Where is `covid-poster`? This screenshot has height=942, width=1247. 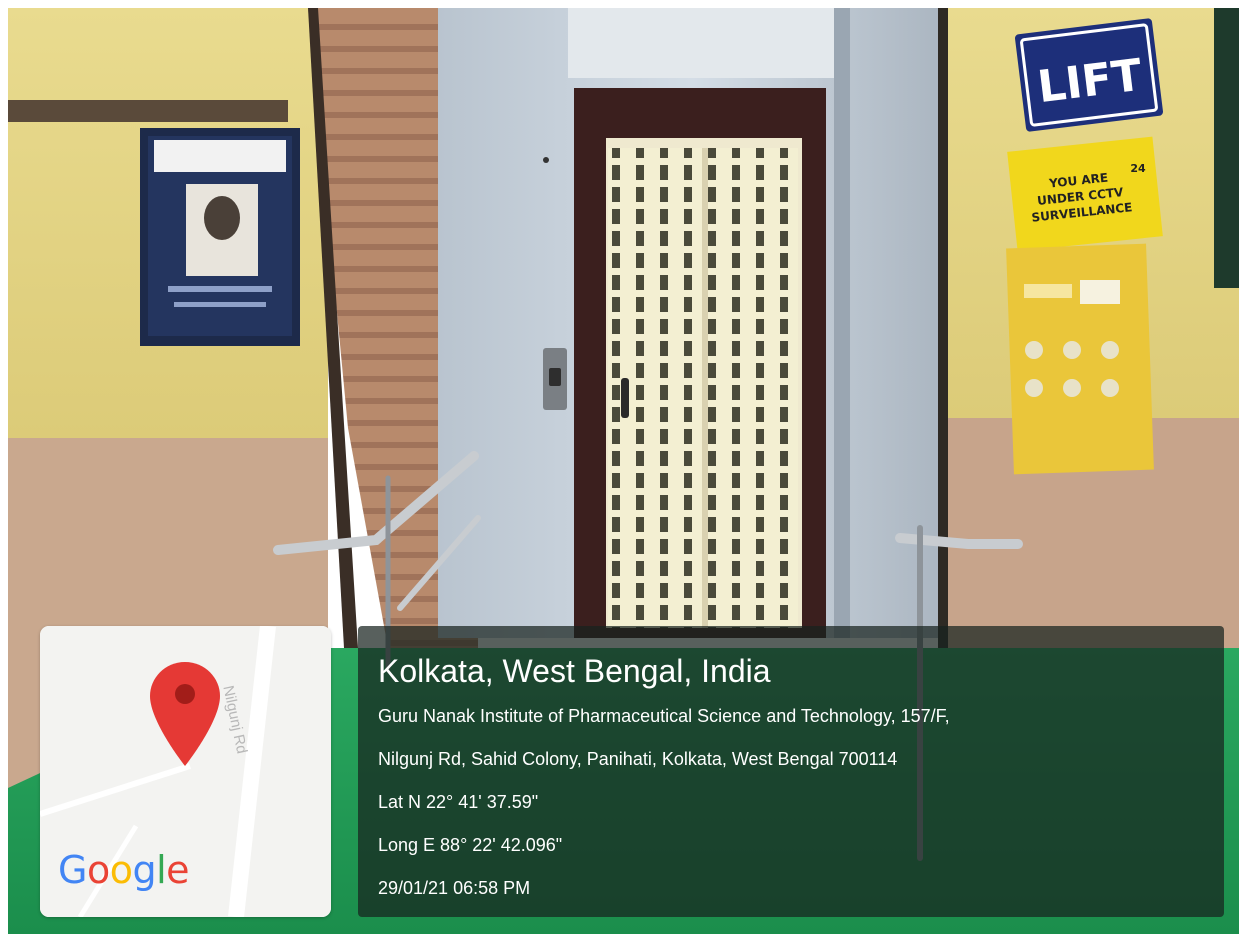 covid-poster is located at coordinates (1080, 359).